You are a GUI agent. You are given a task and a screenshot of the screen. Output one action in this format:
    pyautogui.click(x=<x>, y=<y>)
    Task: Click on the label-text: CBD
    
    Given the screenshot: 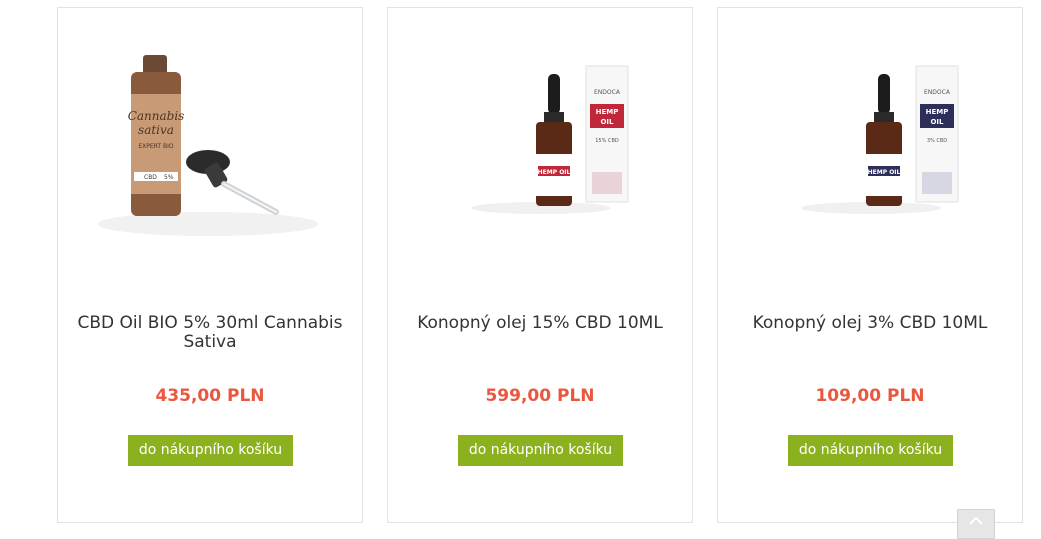 What is the action you would take?
    pyautogui.click(x=150, y=177)
    